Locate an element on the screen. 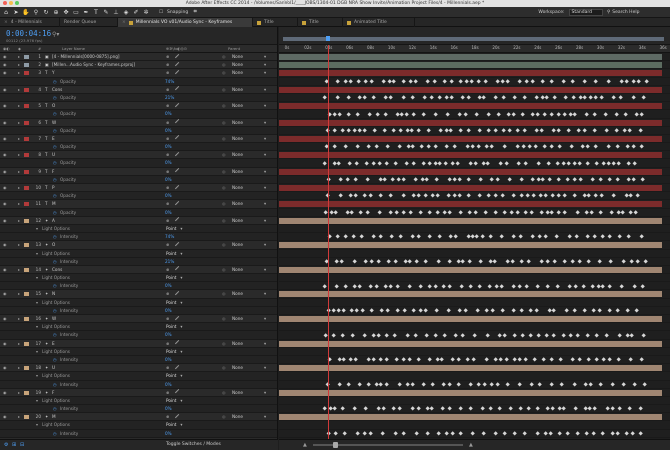 This screenshot has height=450, width=670. property-value: 21% is located at coordinates (169, 98).